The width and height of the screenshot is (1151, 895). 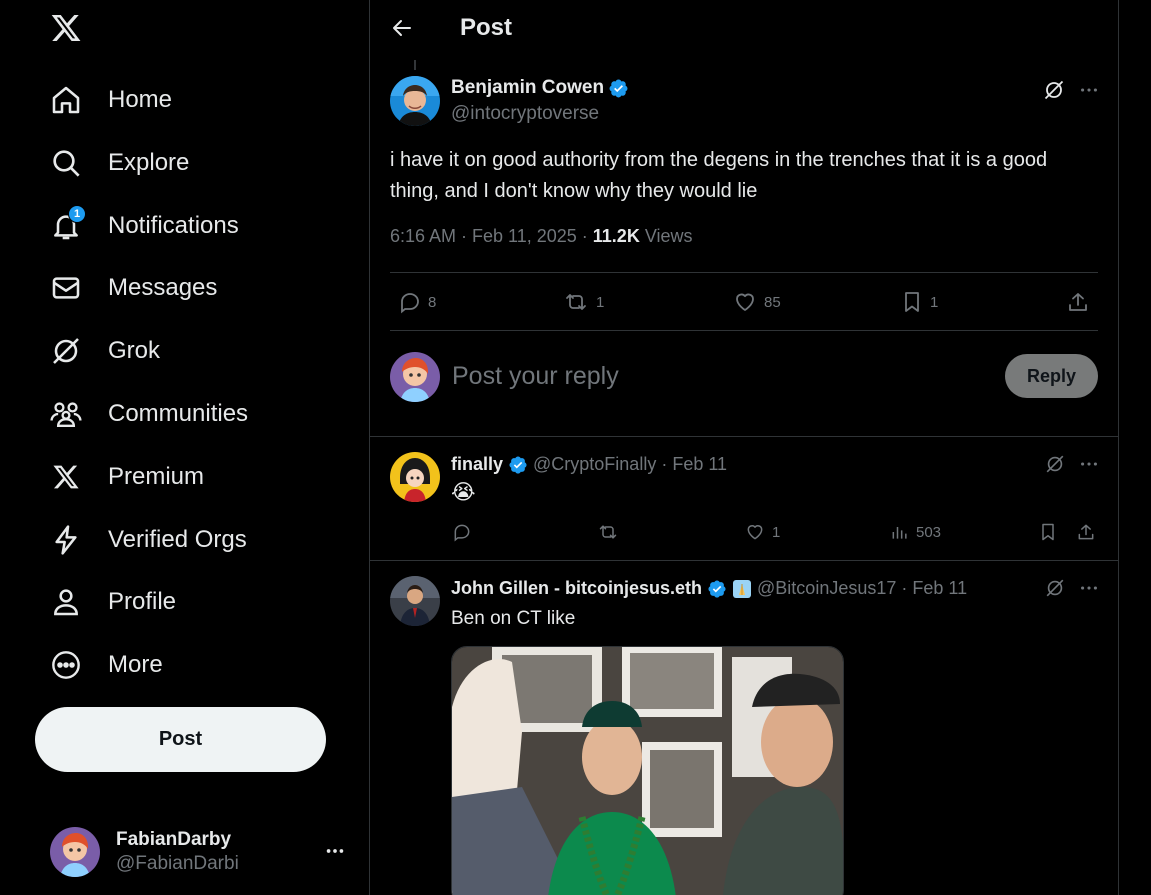 What do you see at coordinates (66, 414) in the screenshot?
I see `communities-icon` at bounding box center [66, 414].